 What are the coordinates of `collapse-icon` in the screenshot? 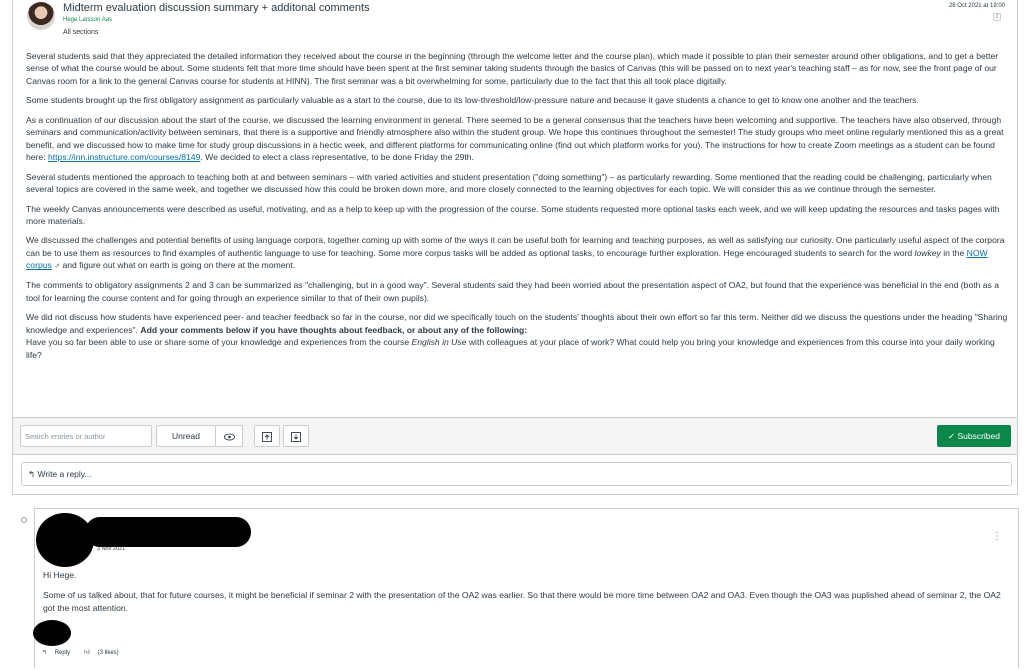 It's located at (267, 436).